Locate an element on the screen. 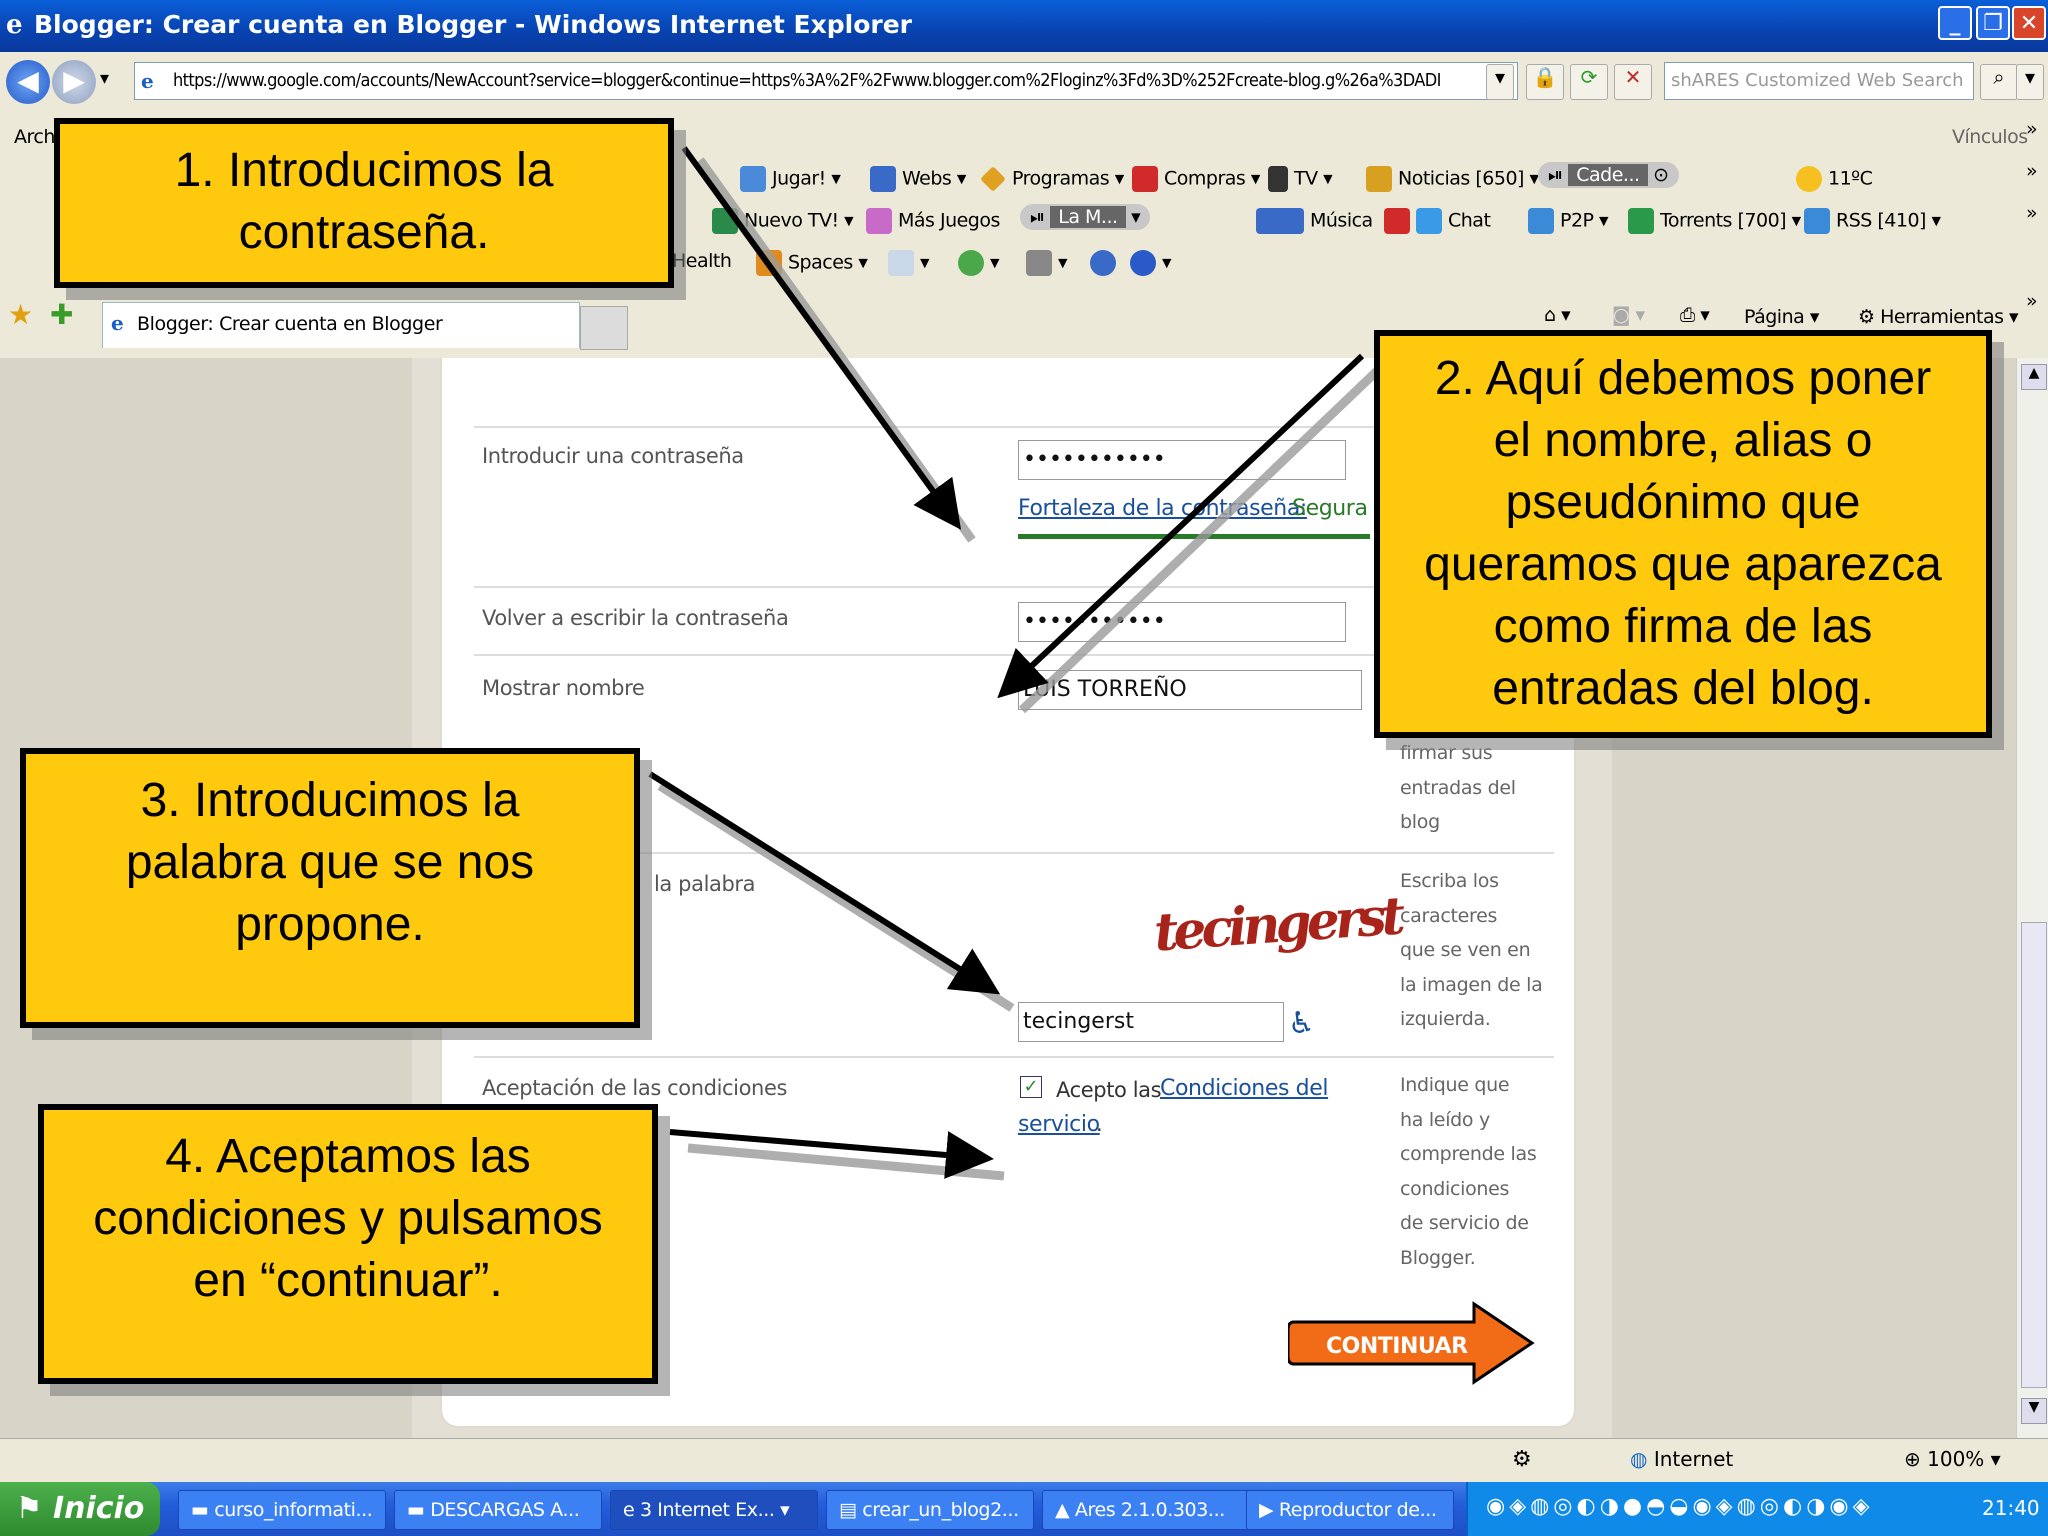 This screenshot has width=2048, height=1536. clock: 21:40 is located at coordinates (2011, 1508).